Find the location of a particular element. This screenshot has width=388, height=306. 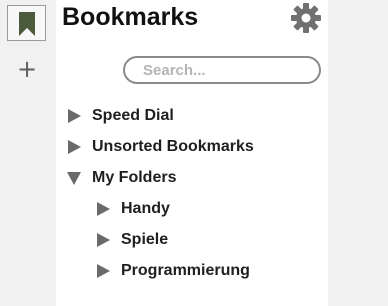

tree-item-label: Unsorted Bookmarks is located at coordinates (173, 146).